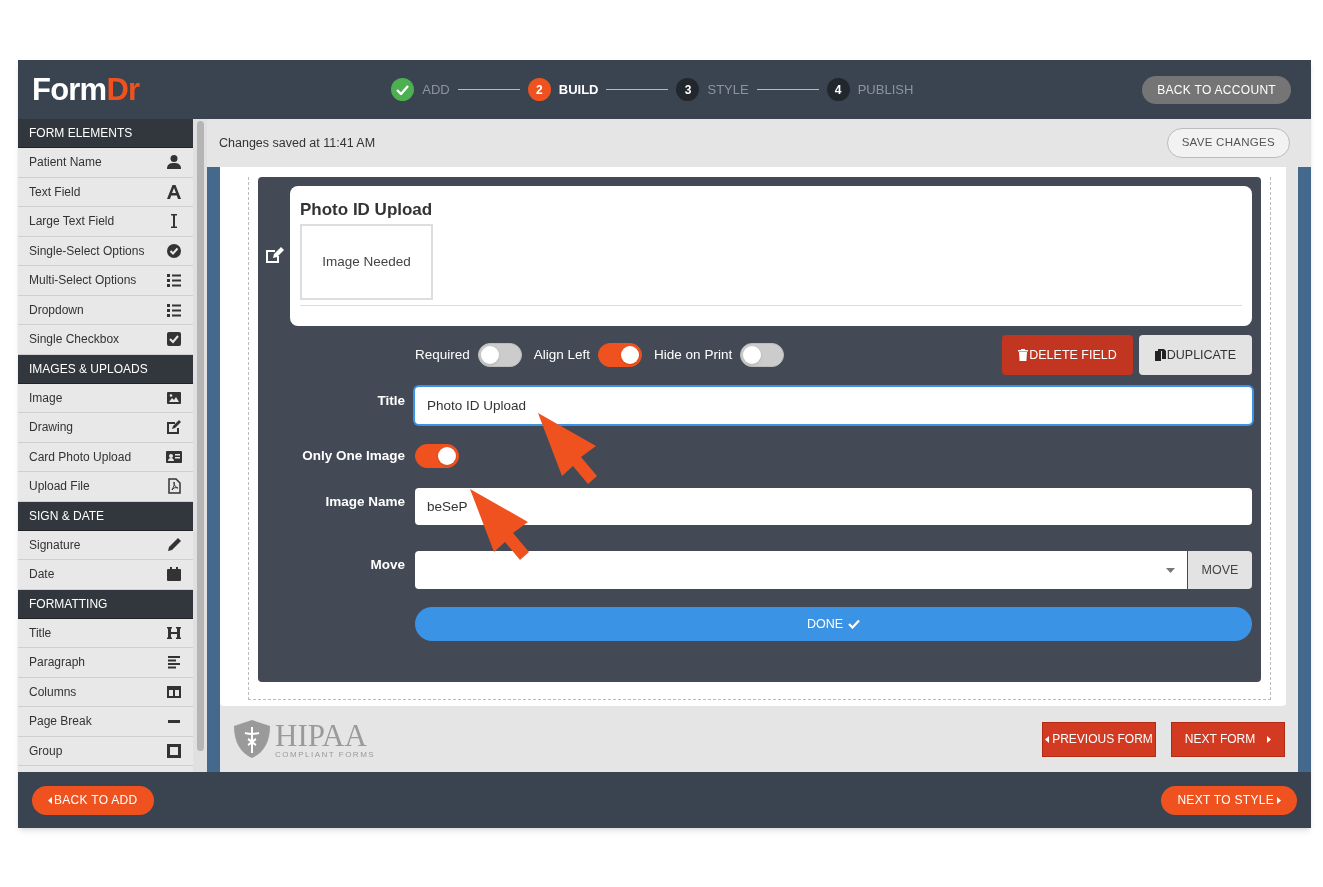 Image resolution: width=1323 pixels, height=887 pixels. Describe the element at coordinates (297, 143) in the screenshot. I see `save-status-text: Changes saved at 11:41 AM` at that location.